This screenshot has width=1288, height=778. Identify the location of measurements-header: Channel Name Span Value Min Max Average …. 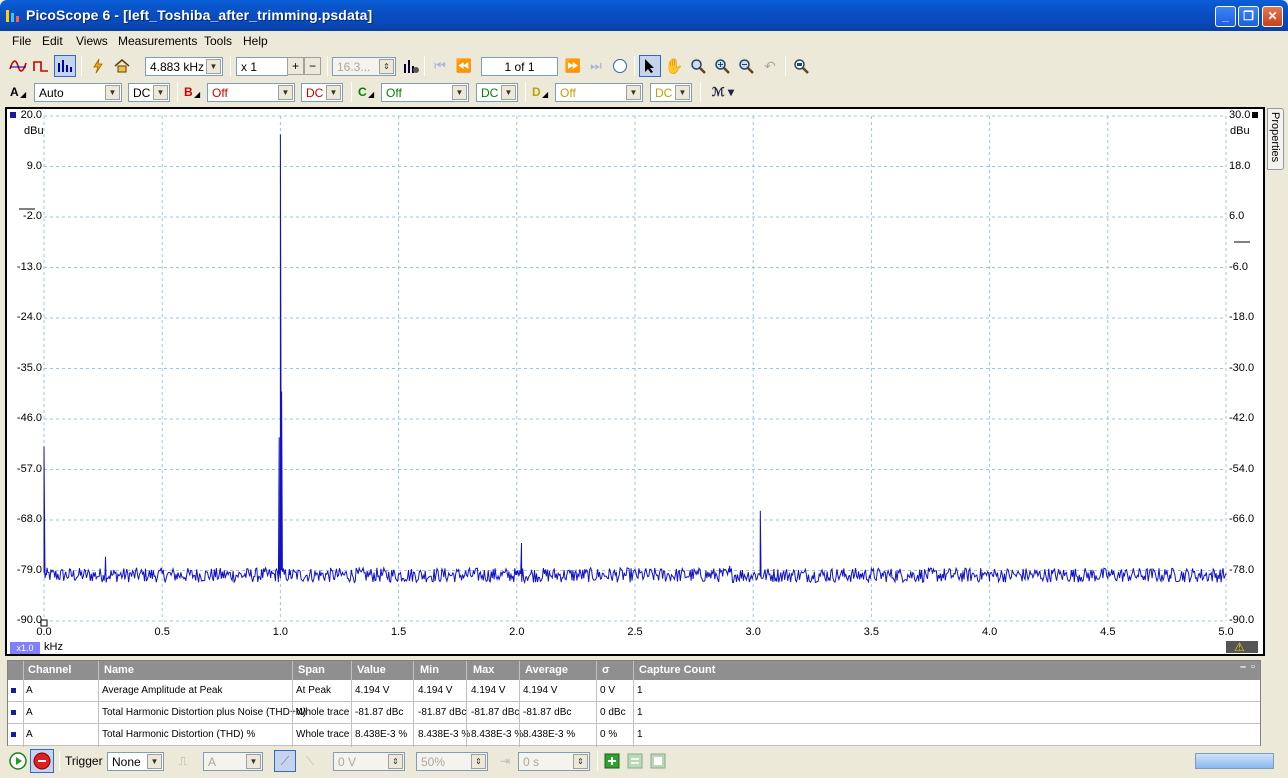
(634, 670).